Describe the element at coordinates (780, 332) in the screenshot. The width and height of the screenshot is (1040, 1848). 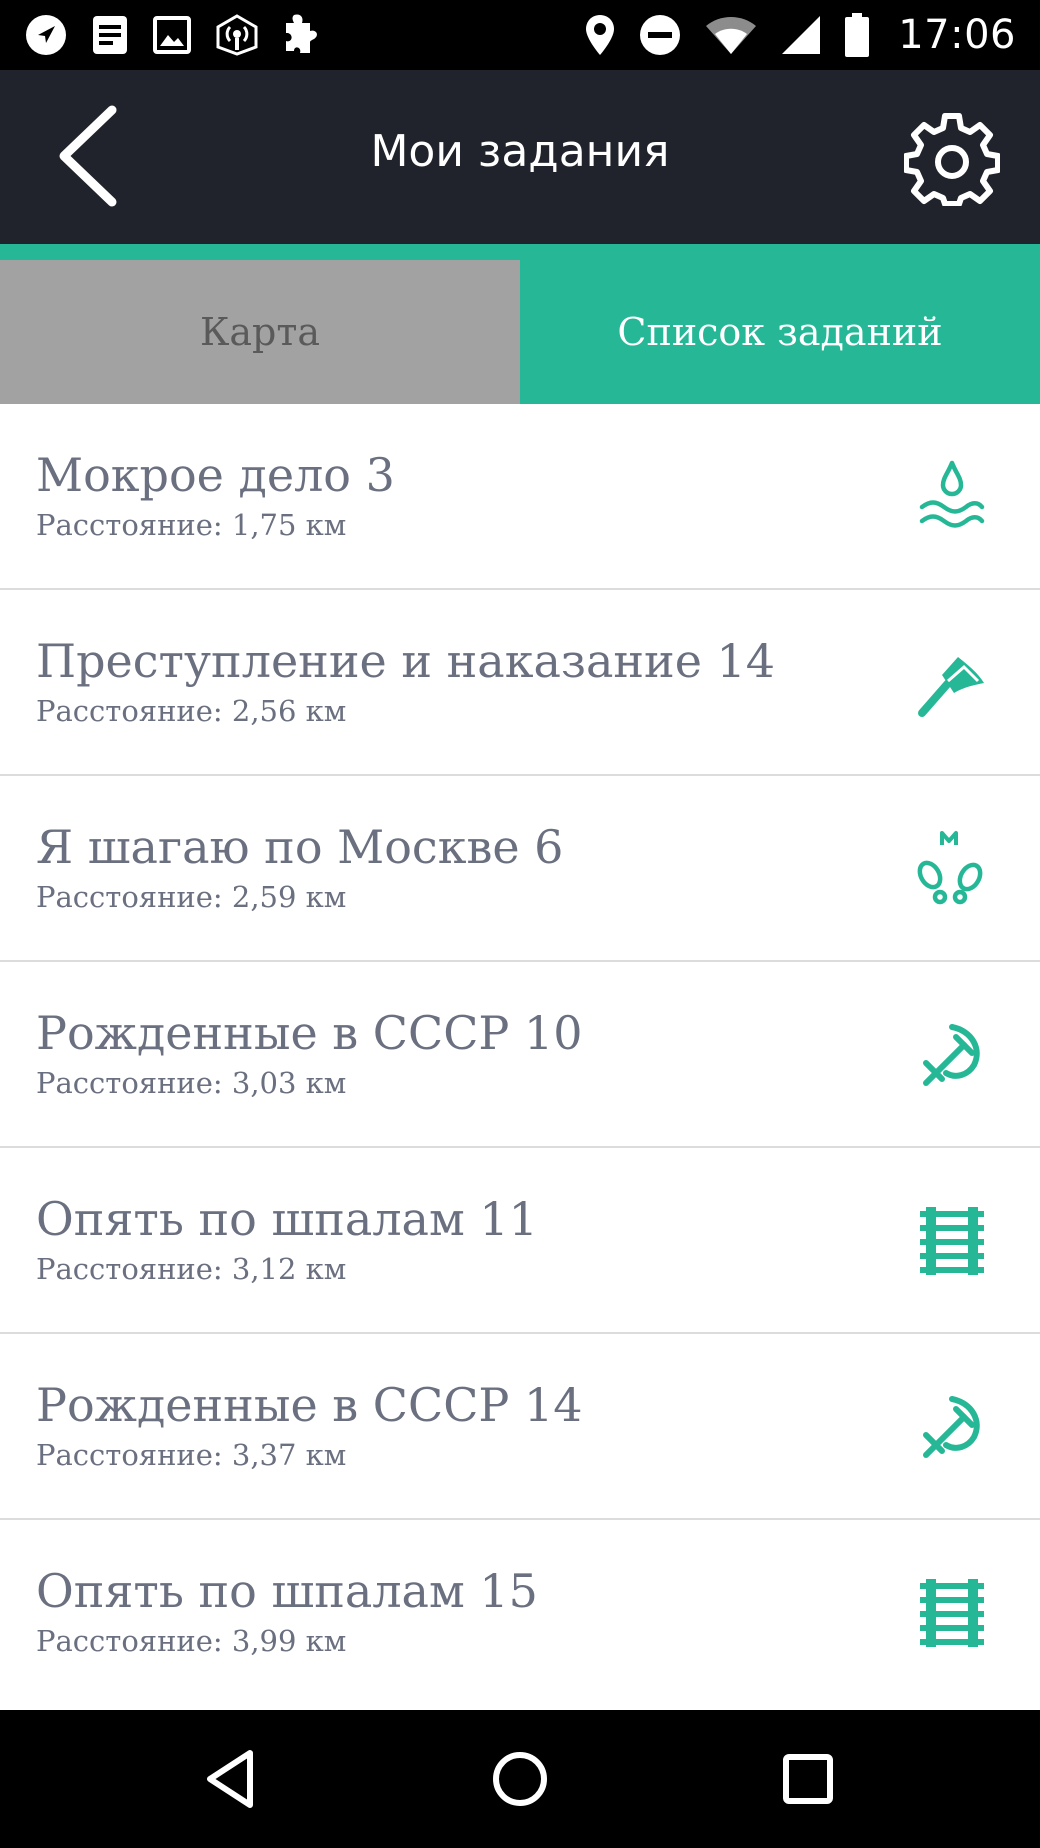
I see `tab-task-list: Список заданий` at that location.